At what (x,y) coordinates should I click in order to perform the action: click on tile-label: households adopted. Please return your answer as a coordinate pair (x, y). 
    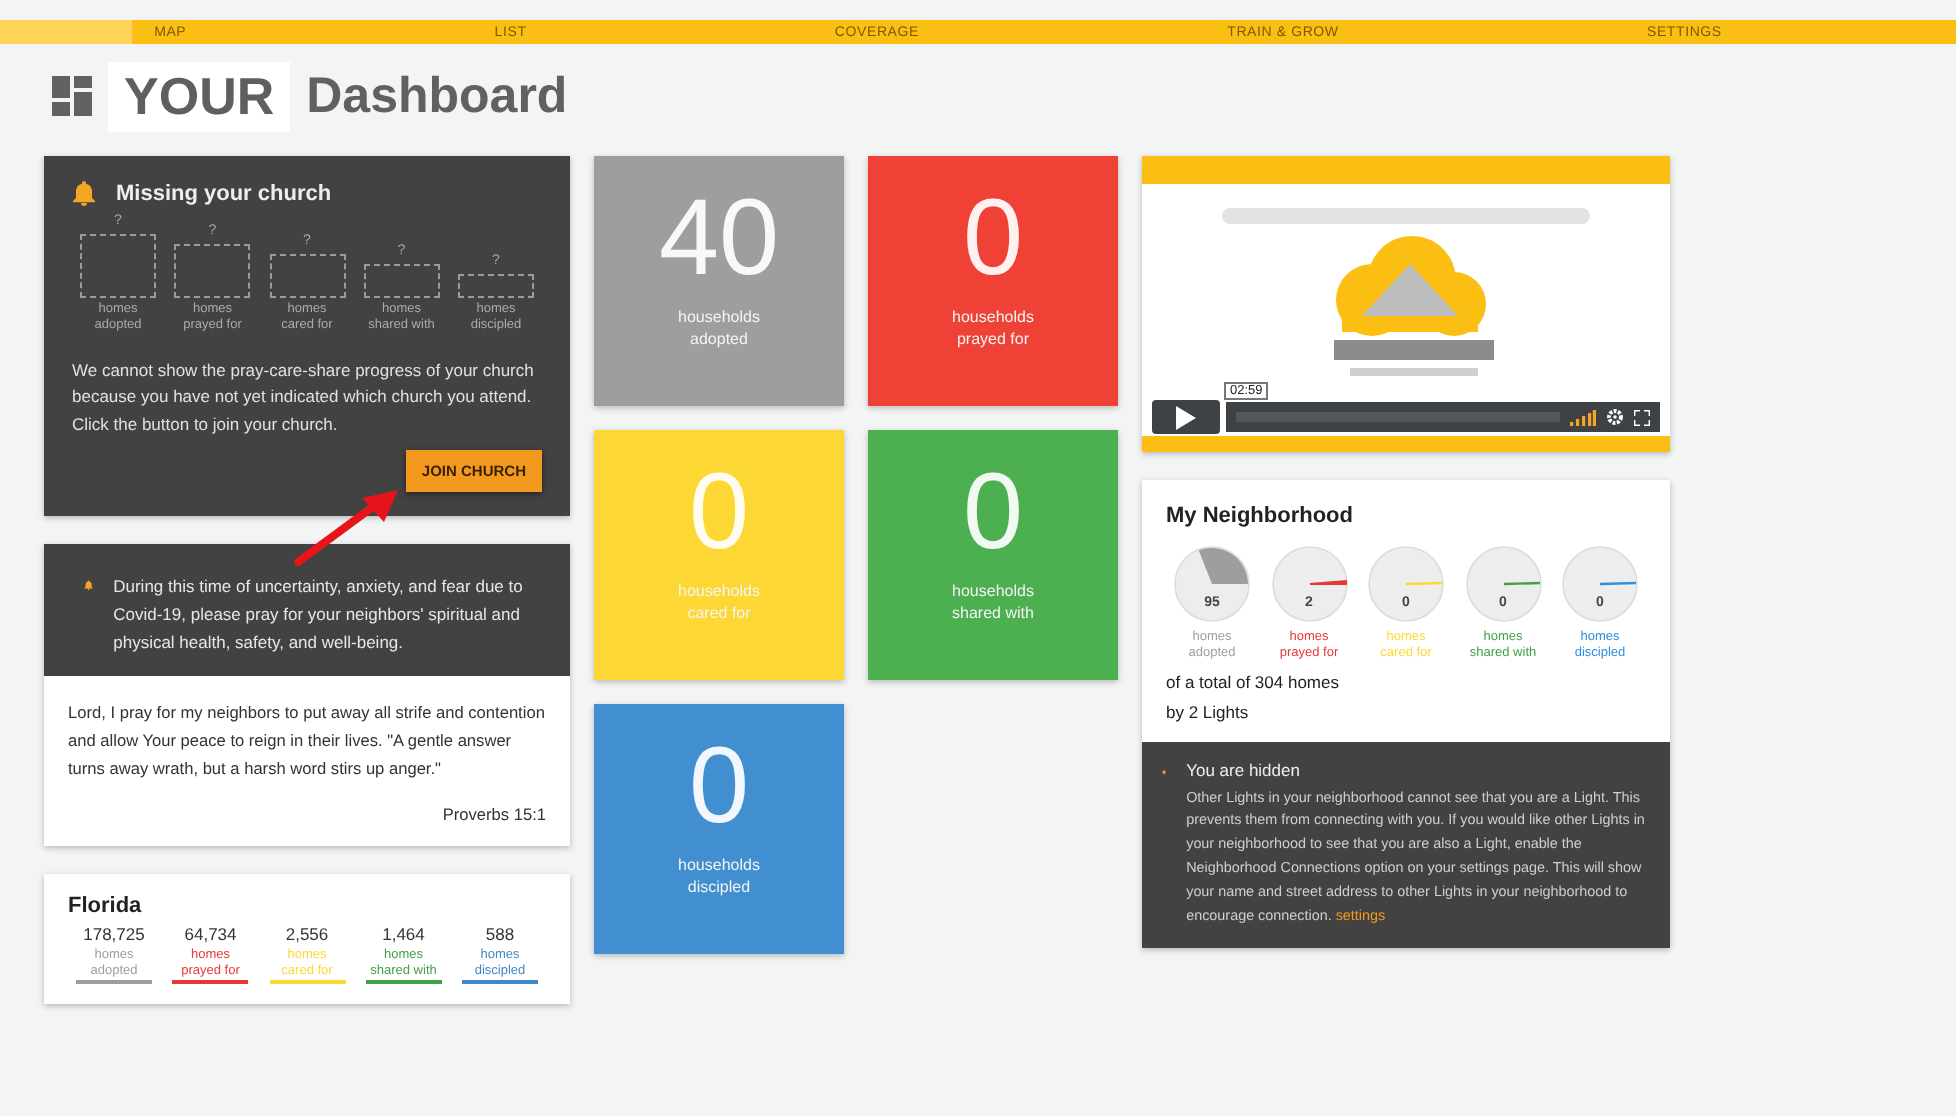
    Looking at the image, I should click on (719, 330).